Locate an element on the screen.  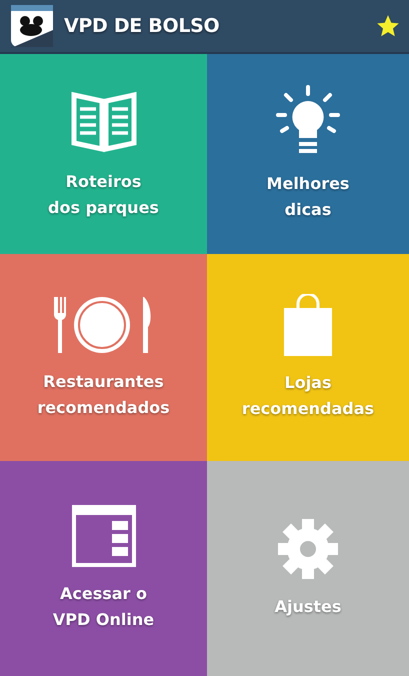
tile-label: Melhores dicas is located at coordinates (308, 197).